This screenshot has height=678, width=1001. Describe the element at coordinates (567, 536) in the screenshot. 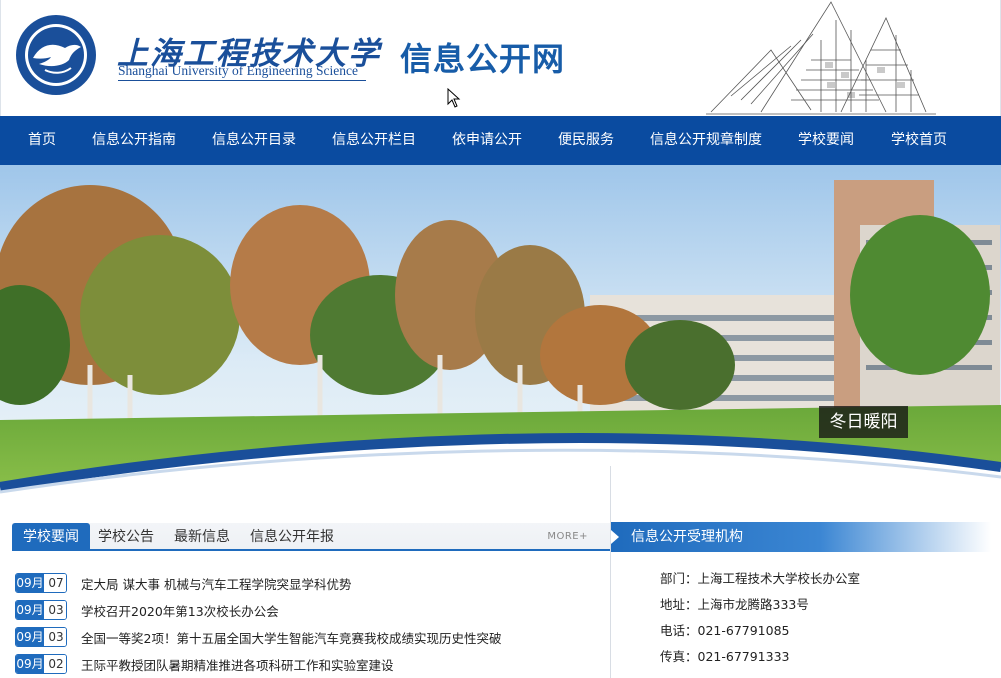

I see `more-link: MORE+` at that location.